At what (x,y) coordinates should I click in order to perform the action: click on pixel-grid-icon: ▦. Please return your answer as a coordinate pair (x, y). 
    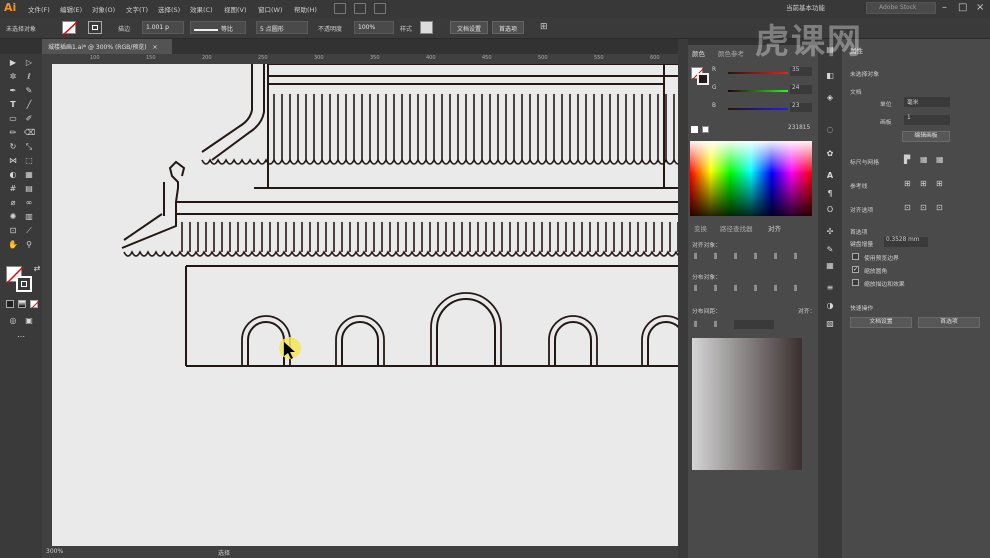
    Looking at the image, I should click on (940, 159).